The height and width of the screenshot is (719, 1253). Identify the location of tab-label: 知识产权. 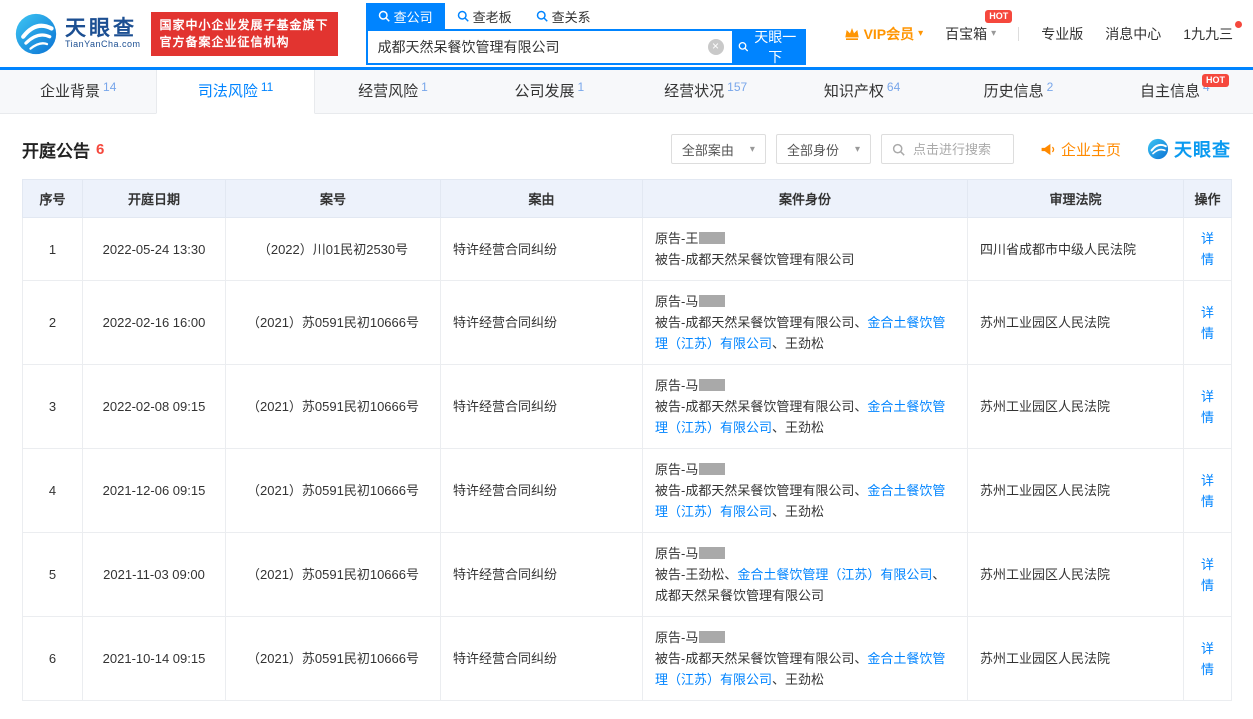
(853, 91).